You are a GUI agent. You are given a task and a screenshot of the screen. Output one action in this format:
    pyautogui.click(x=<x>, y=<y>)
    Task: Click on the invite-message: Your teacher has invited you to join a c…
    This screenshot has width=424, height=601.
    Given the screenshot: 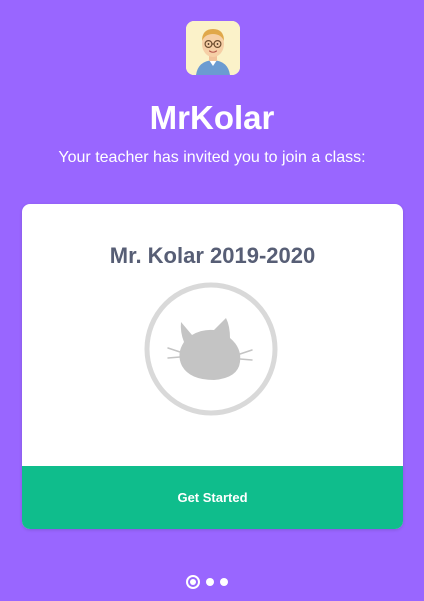 What is the action you would take?
    pyautogui.click(x=212, y=157)
    